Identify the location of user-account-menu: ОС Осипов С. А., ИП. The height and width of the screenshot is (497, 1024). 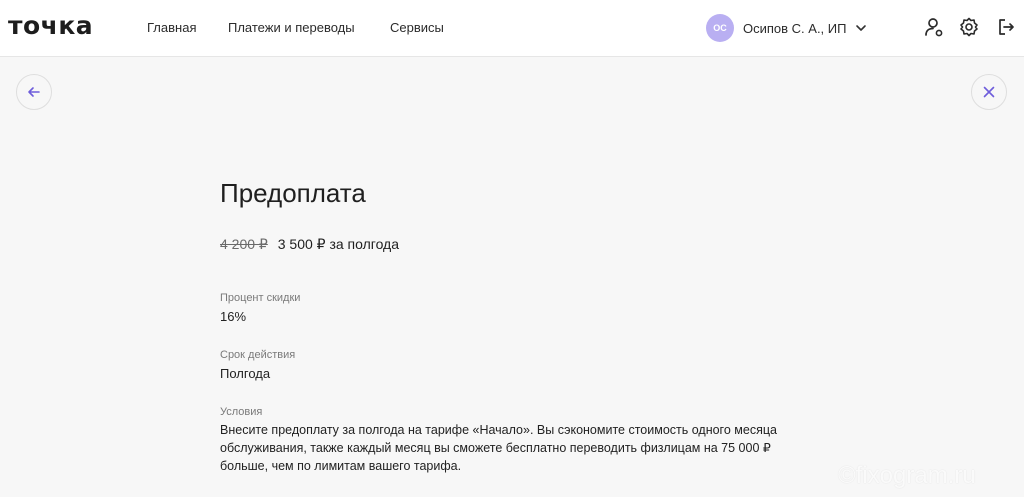
(786, 28).